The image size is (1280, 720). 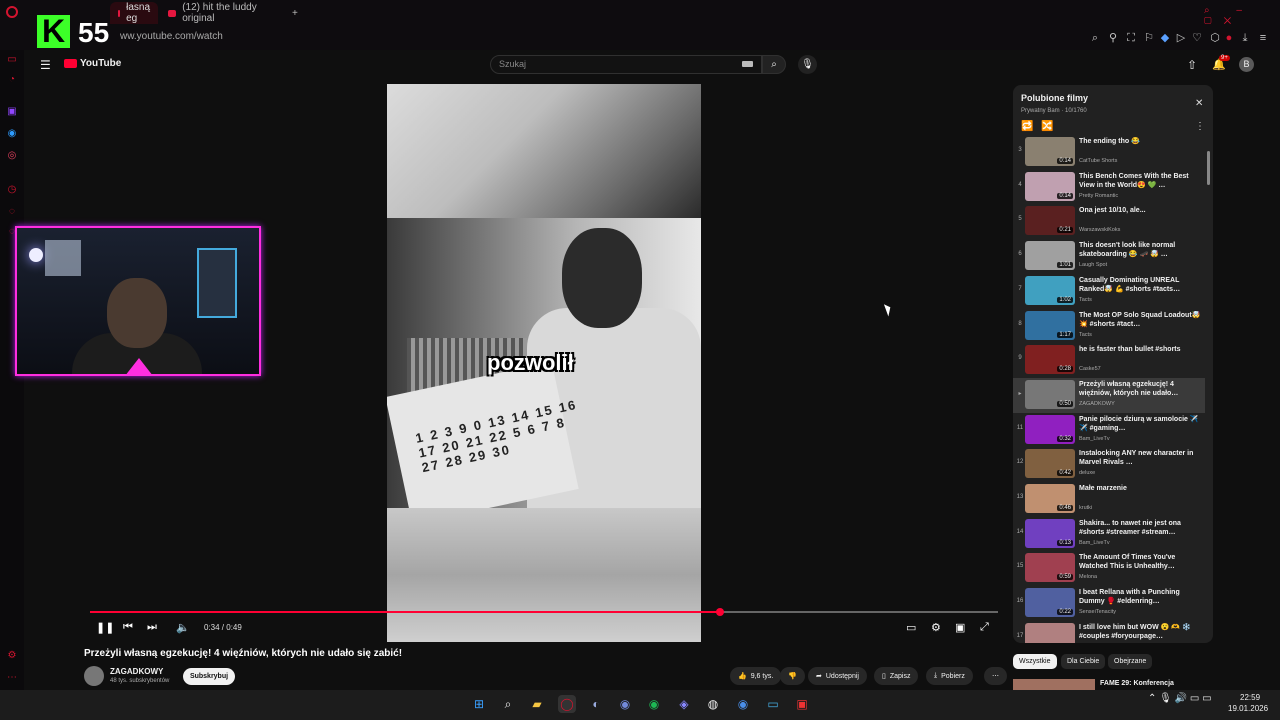 What do you see at coordinates (508, 704) in the screenshot?
I see `search-taskbar-icon: ⌕` at bounding box center [508, 704].